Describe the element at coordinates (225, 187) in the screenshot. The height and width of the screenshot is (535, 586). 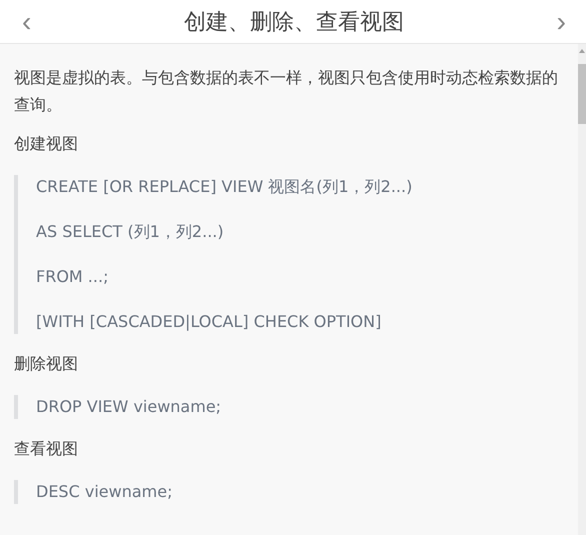
I see `code-line: CREATE [OR REPLACE] VIEW 视图名(列1，列2...)` at that location.